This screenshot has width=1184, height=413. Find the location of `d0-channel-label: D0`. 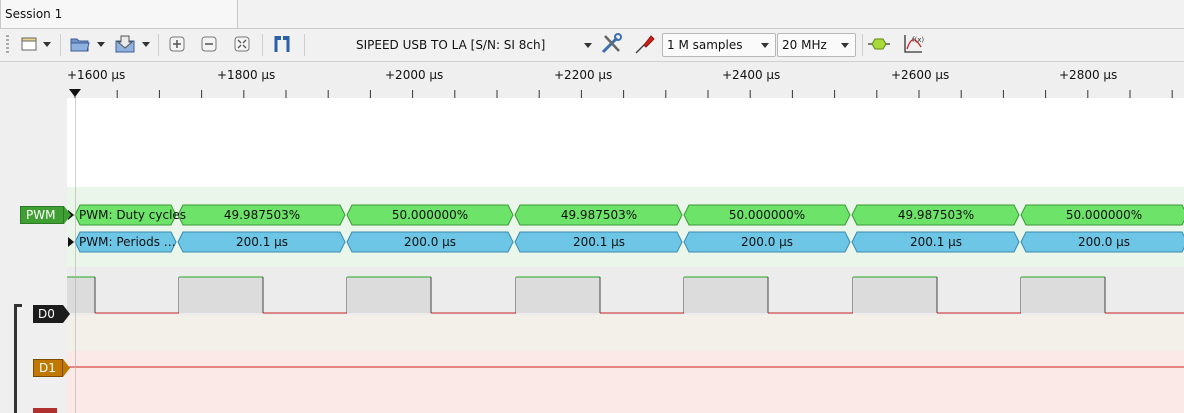

d0-channel-label: D0 is located at coordinates (48, 314).